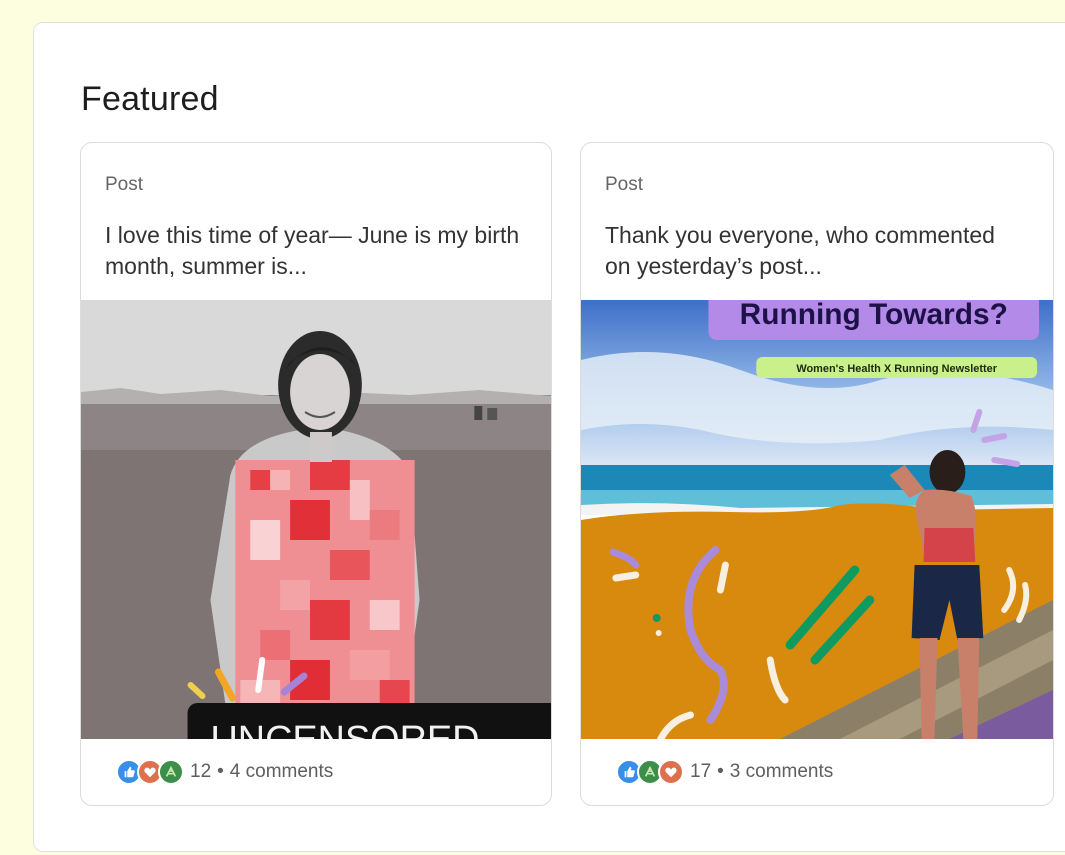 The image size is (1065, 855). Describe the element at coordinates (171, 771) in the screenshot. I see `support-icon` at that location.